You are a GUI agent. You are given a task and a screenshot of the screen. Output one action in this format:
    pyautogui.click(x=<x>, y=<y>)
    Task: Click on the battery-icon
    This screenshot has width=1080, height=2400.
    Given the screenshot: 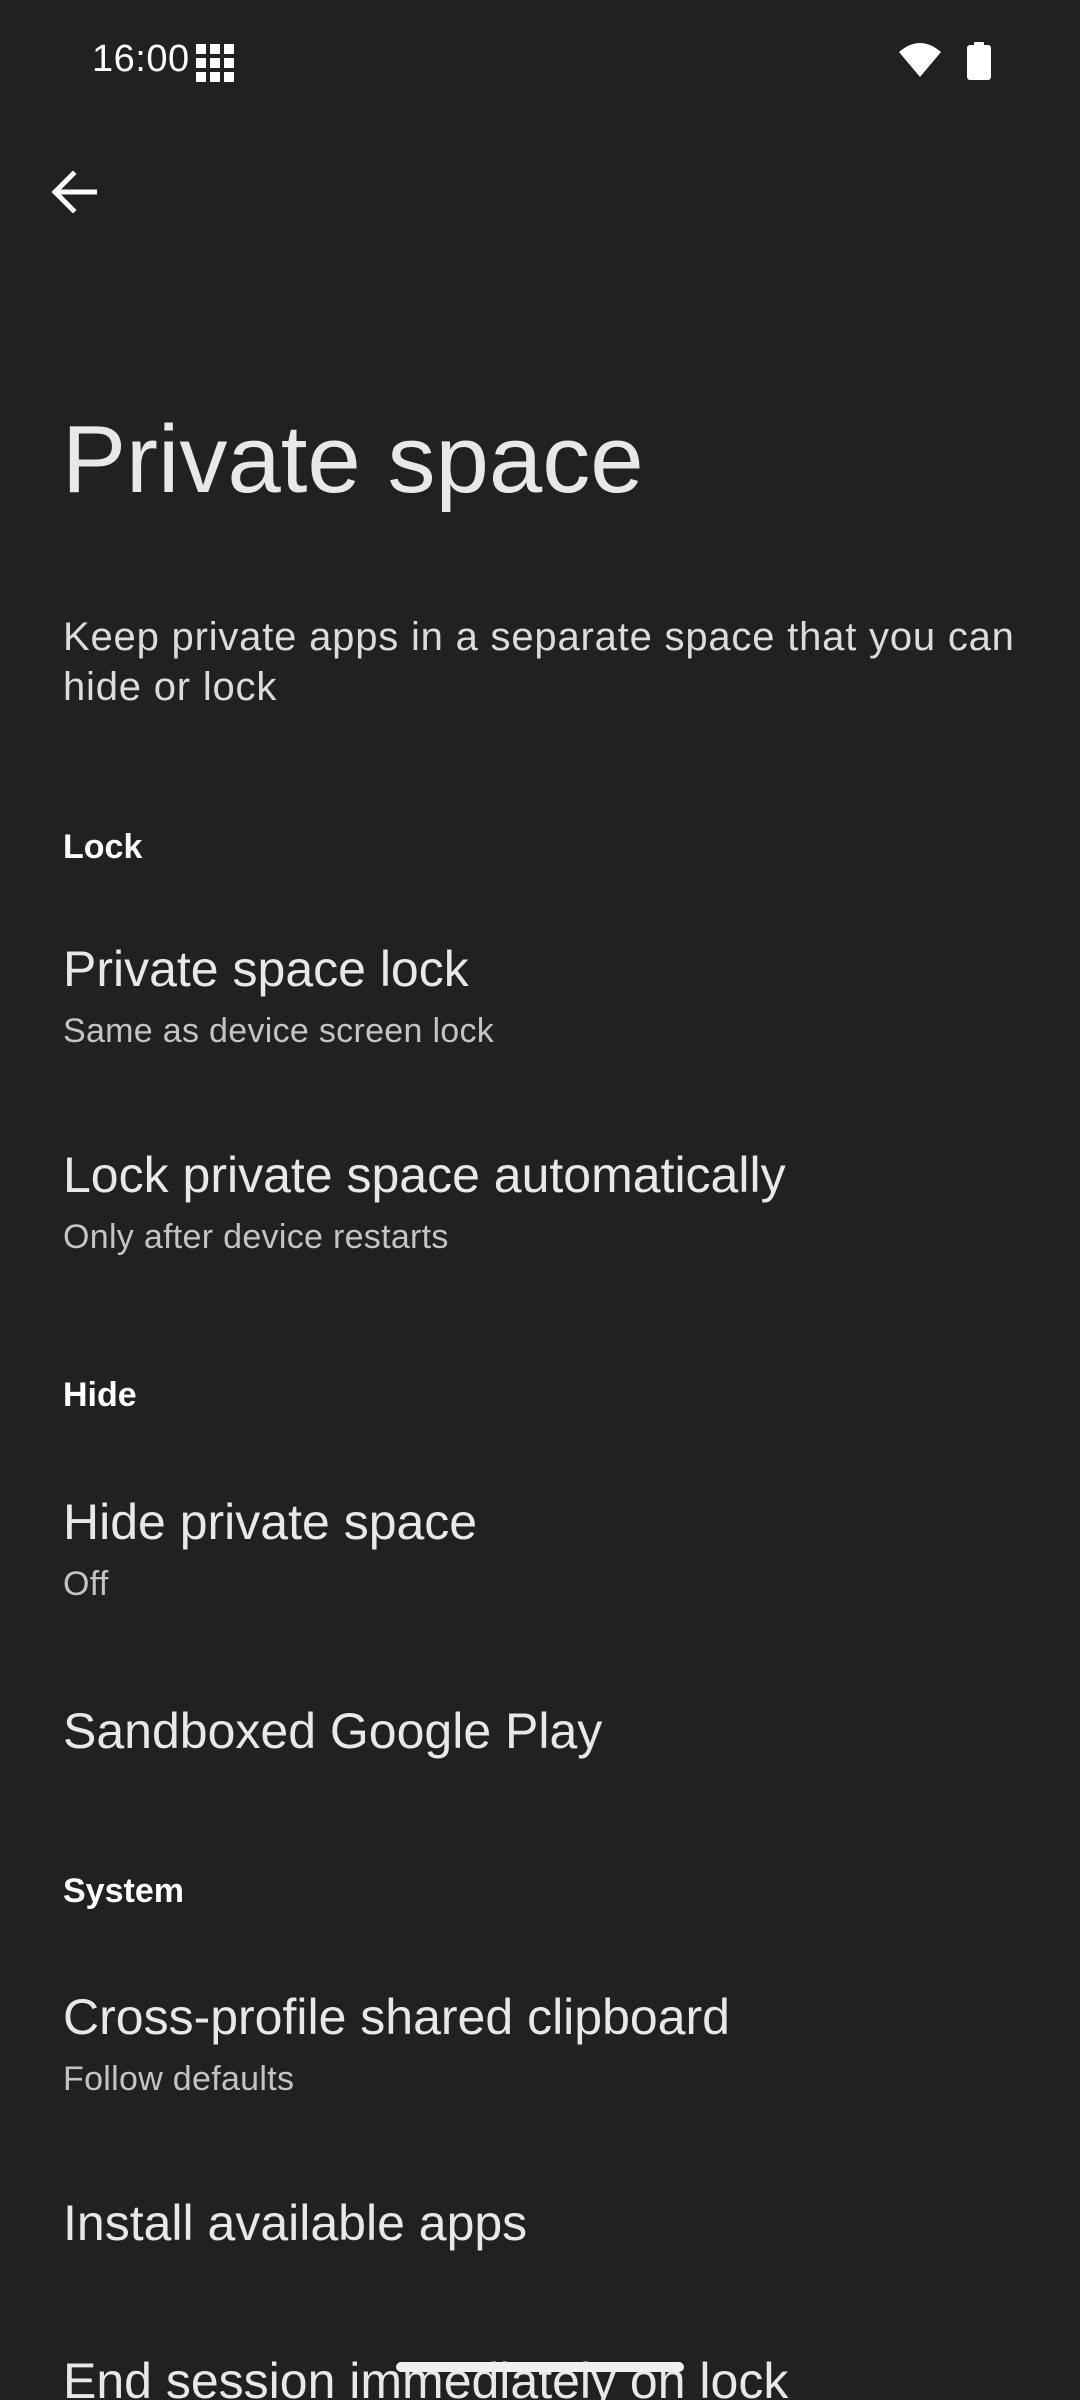 What is the action you would take?
    pyautogui.click(x=979, y=61)
    